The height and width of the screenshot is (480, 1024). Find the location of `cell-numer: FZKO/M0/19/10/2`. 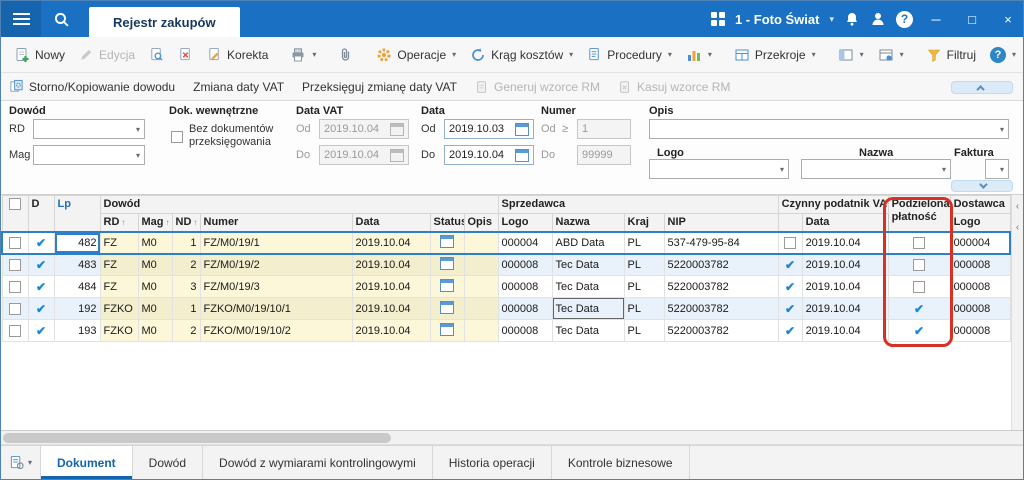

cell-numer: FZKO/M0/19/10/2 is located at coordinates (276, 330).